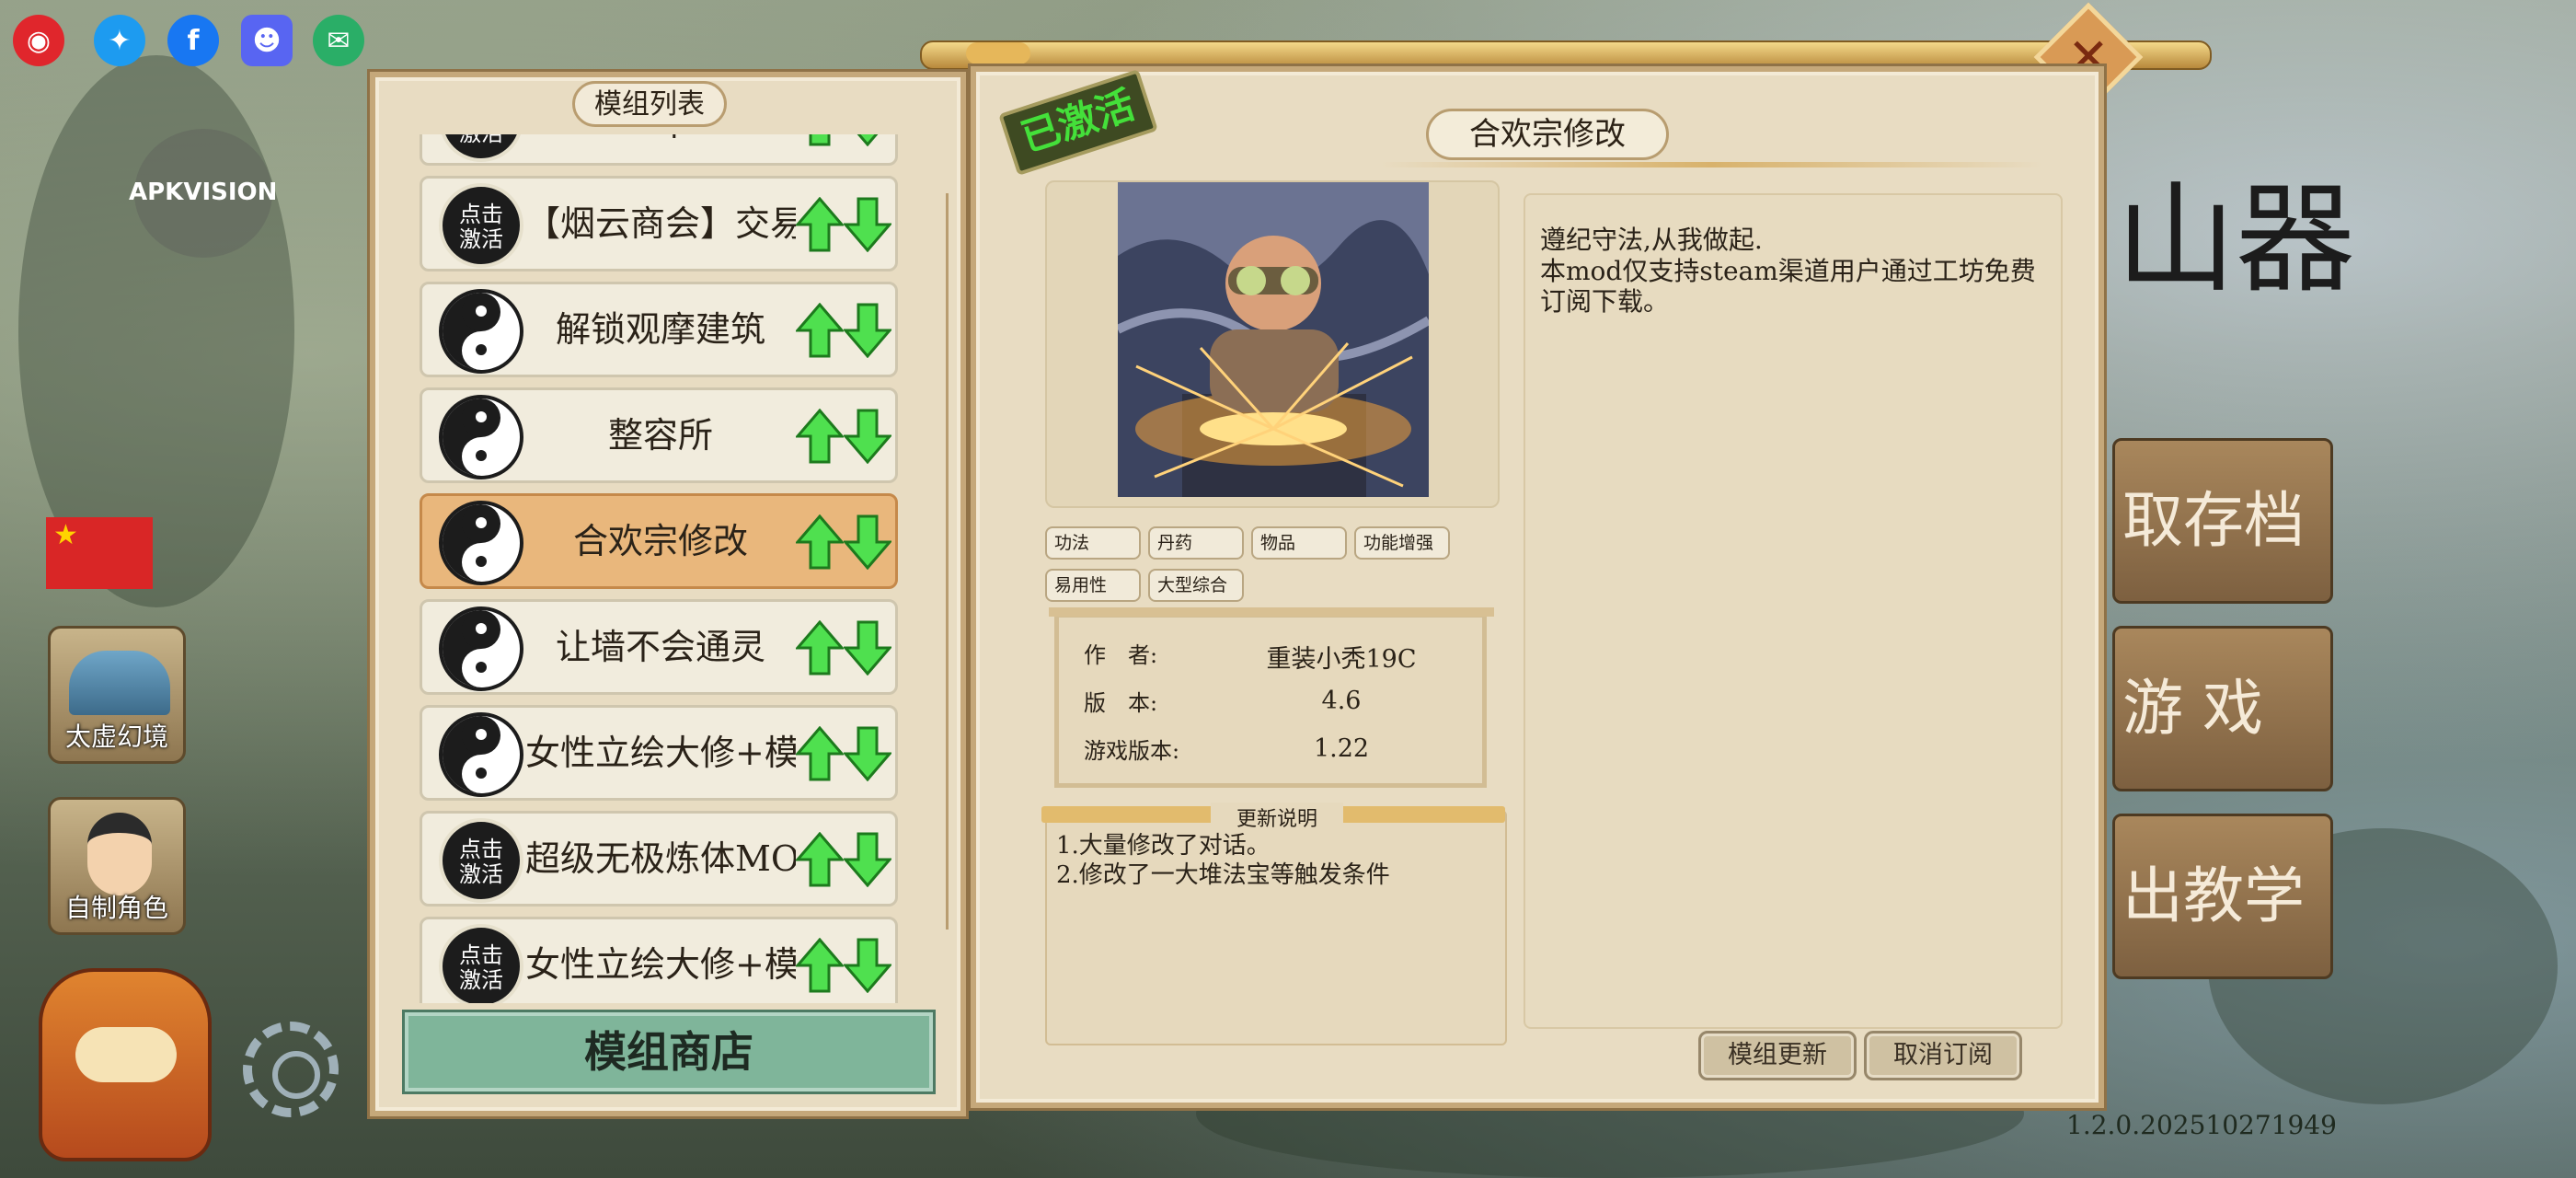  What do you see at coordinates (1299, 543) in the screenshot?
I see `mod-tag: 物品` at bounding box center [1299, 543].